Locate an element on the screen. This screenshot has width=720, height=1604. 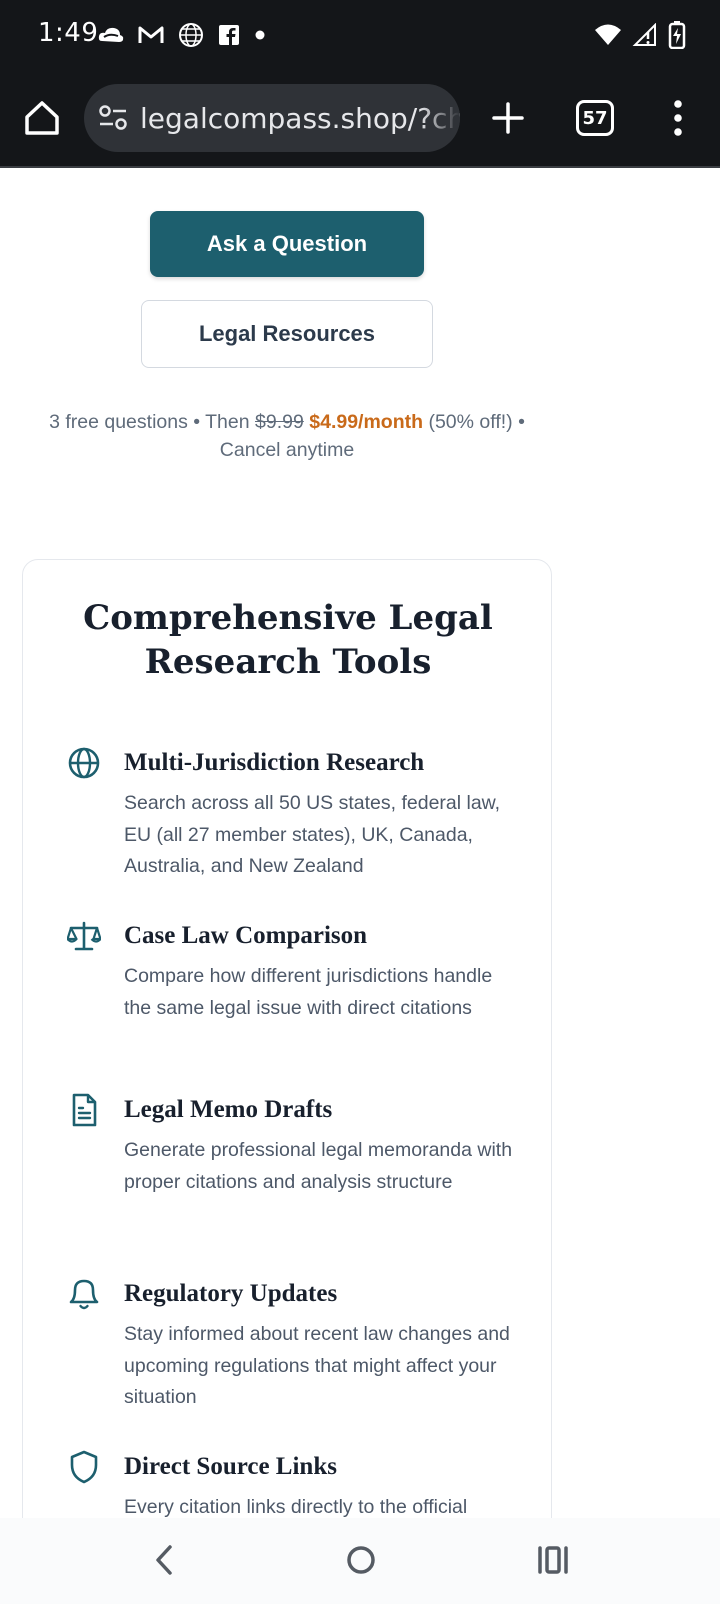
status-bar: 1:49 is located at coordinates (360, 36).